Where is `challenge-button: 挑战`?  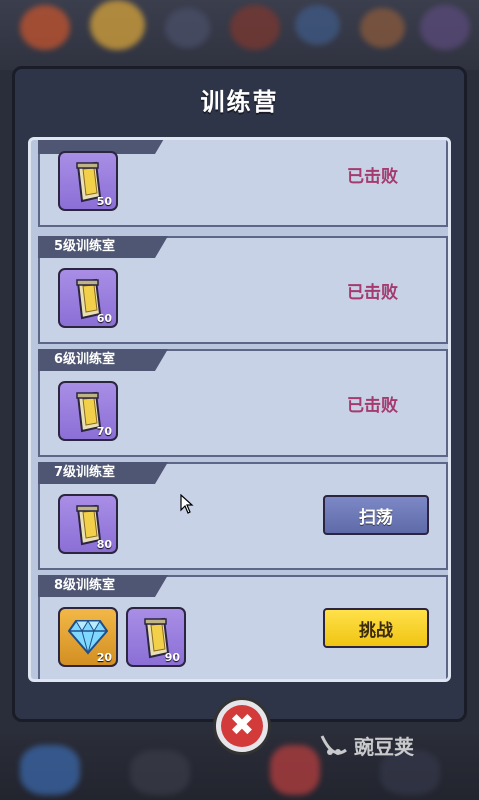
challenge-button: 挑战 is located at coordinates (376, 628).